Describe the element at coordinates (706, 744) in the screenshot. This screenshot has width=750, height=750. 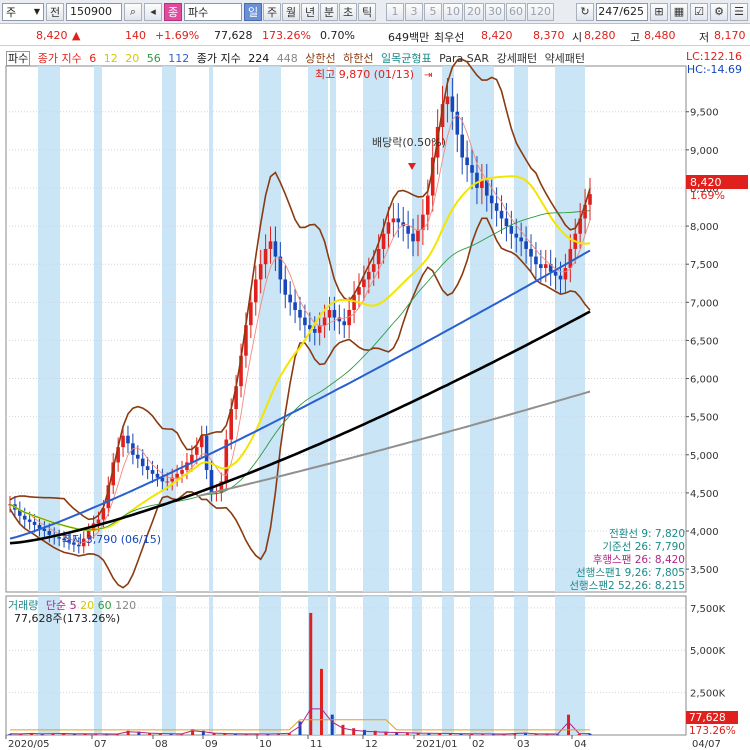
I see `x-last-tick-label: 04/07` at that location.